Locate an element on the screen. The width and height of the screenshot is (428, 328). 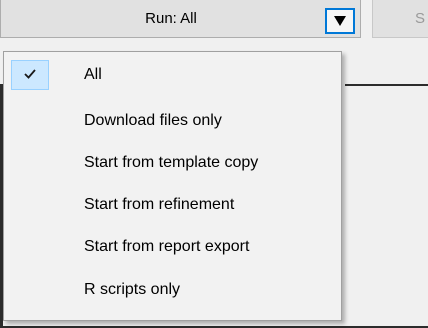
menu-item-start-from-refinement: Start from refinement is located at coordinates (172, 205).